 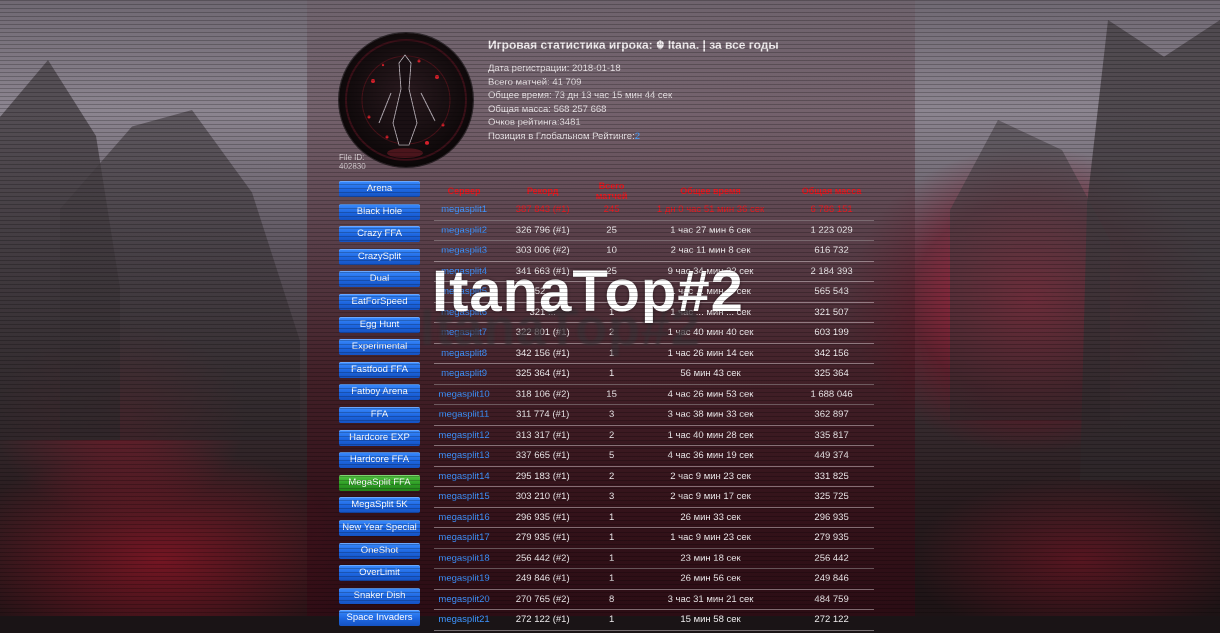 I want to click on record-cell: 387 843 (#1), so click(x=542, y=210).